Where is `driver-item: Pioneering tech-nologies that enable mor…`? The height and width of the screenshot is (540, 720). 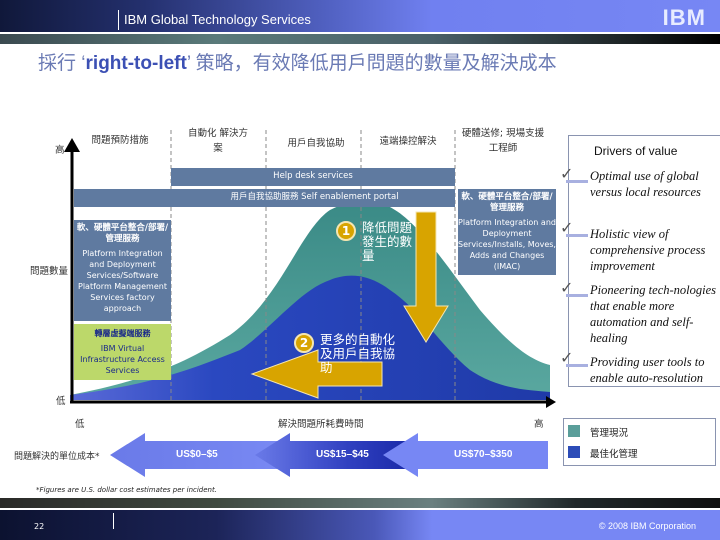 driver-item: Pioneering tech-nologies that enable mor… is located at coordinates (653, 314).